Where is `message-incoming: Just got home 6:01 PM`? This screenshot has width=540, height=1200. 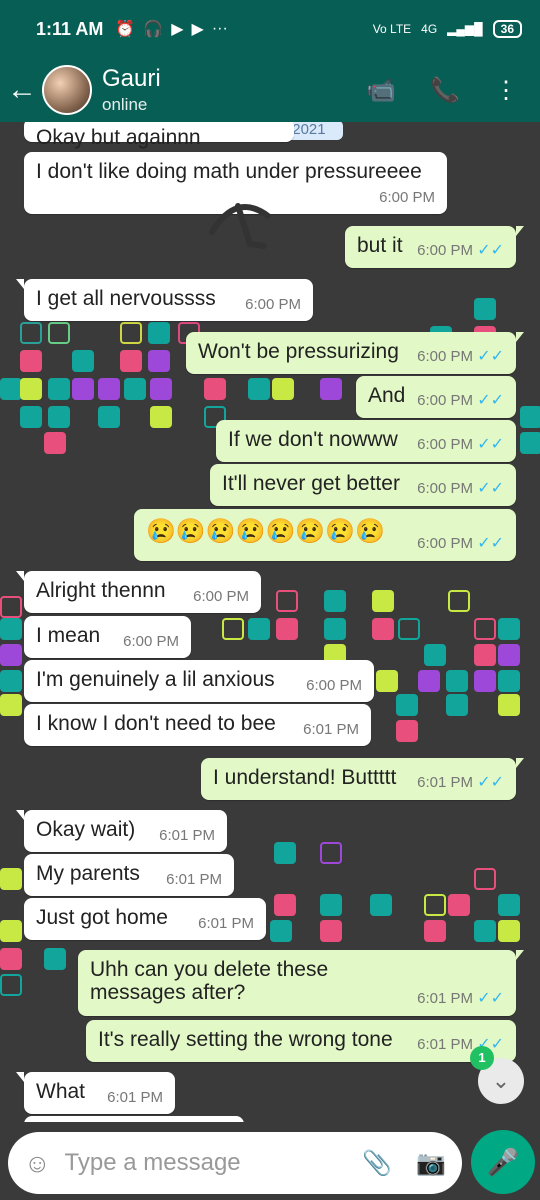 message-incoming: Just got home 6:01 PM is located at coordinates (145, 919).